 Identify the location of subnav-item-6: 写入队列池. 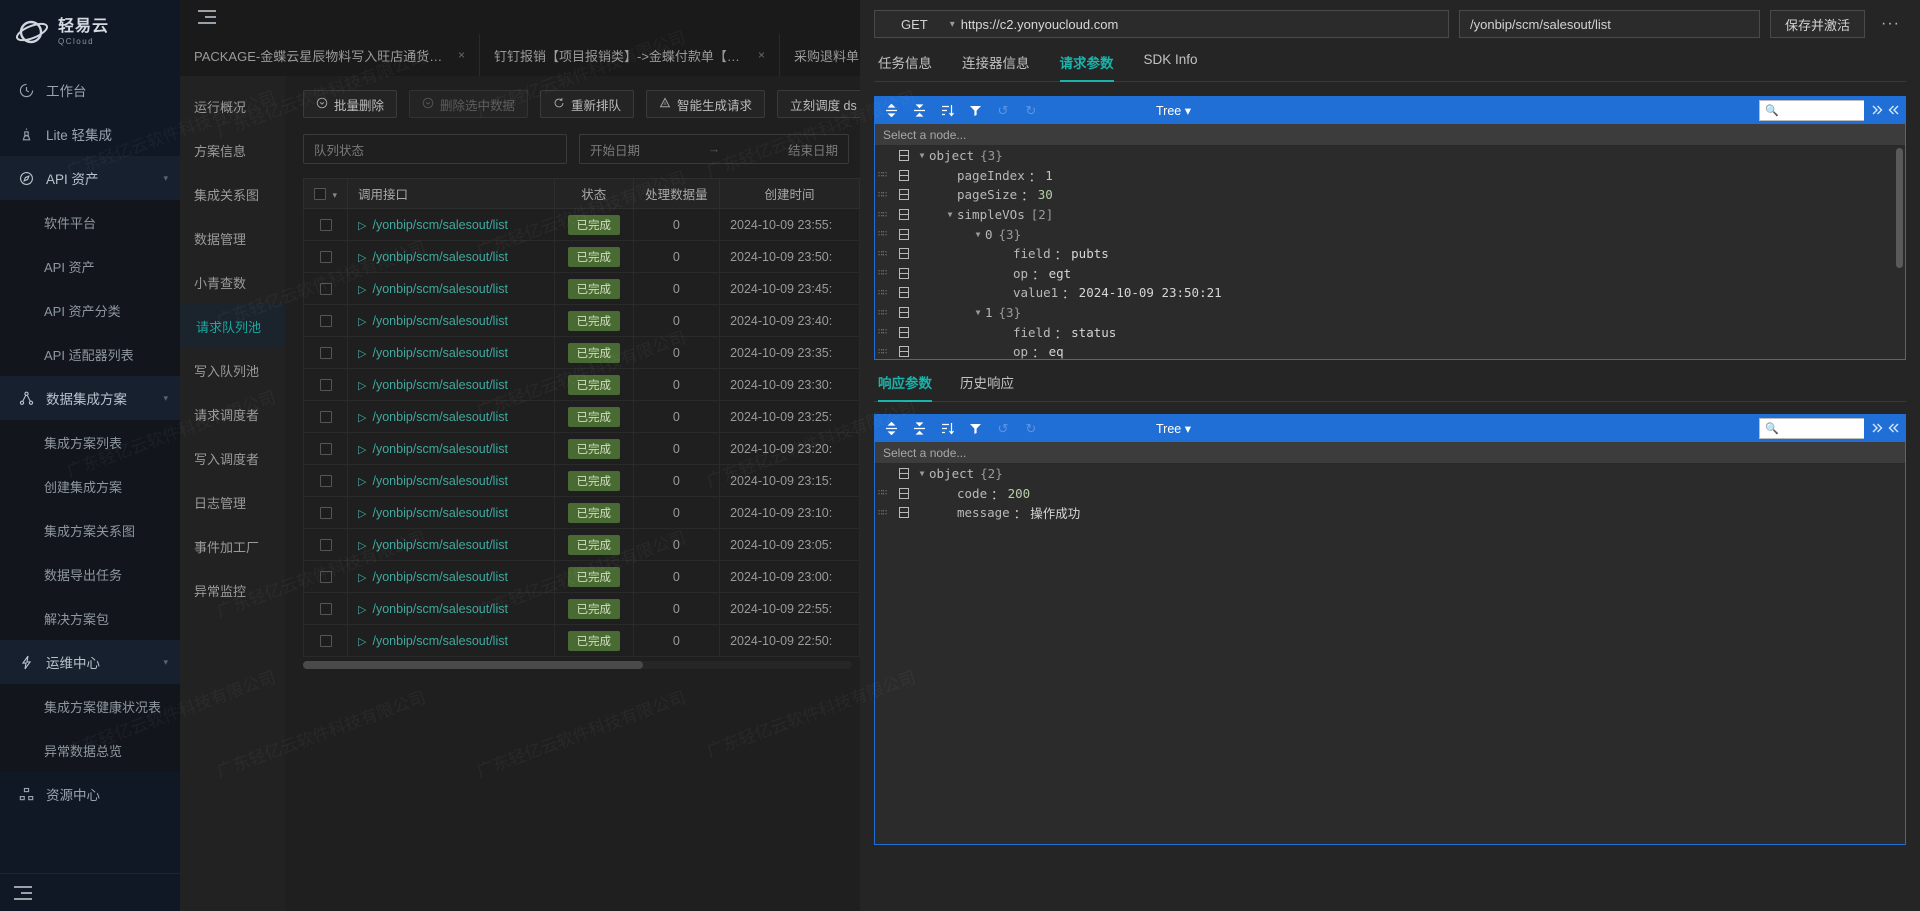
(232, 370).